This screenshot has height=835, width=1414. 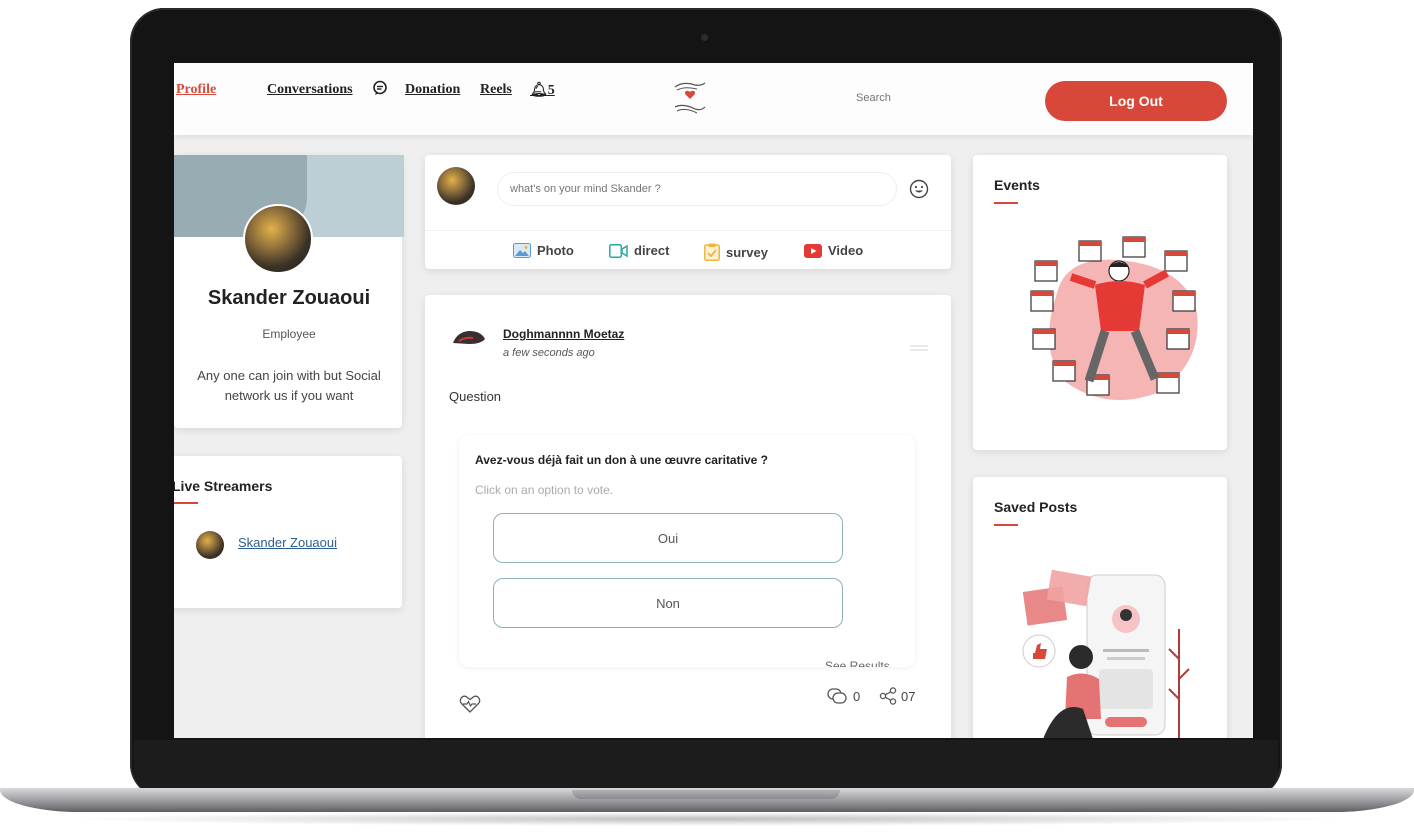 I want to click on nav-donation-link: Donation, so click(x=432, y=90).